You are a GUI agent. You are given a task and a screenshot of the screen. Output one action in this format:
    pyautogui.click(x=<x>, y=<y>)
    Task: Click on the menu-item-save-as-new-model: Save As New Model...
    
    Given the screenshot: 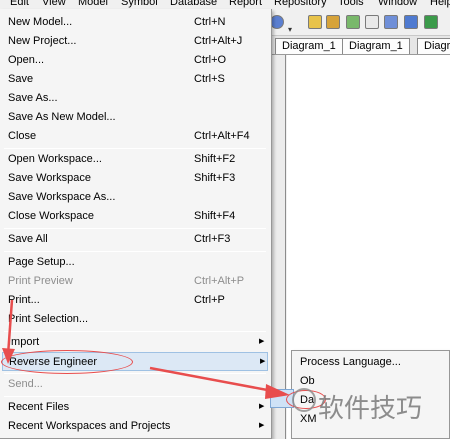 What is the action you would take?
    pyautogui.click(x=135, y=117)
    